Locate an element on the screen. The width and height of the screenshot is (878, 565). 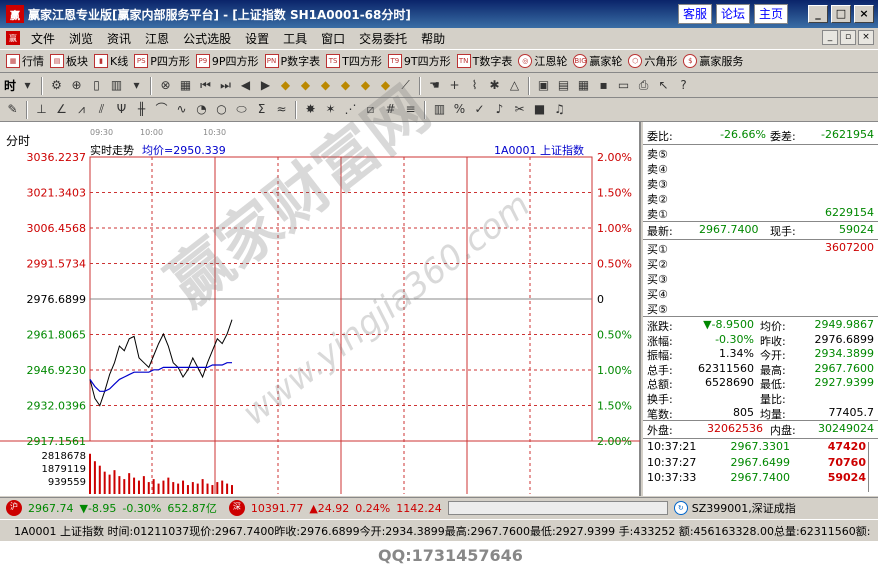
check-icon: ✓ is located at coordinates (479, 109).